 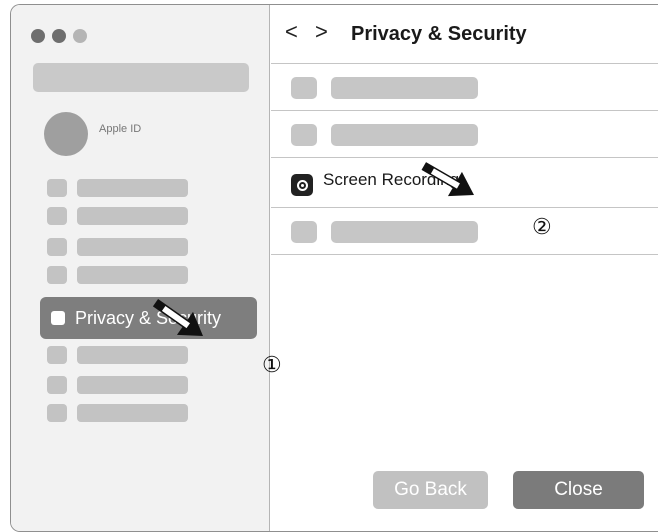 I want to click on back-nav-button: <, so click(x=291, y=32).